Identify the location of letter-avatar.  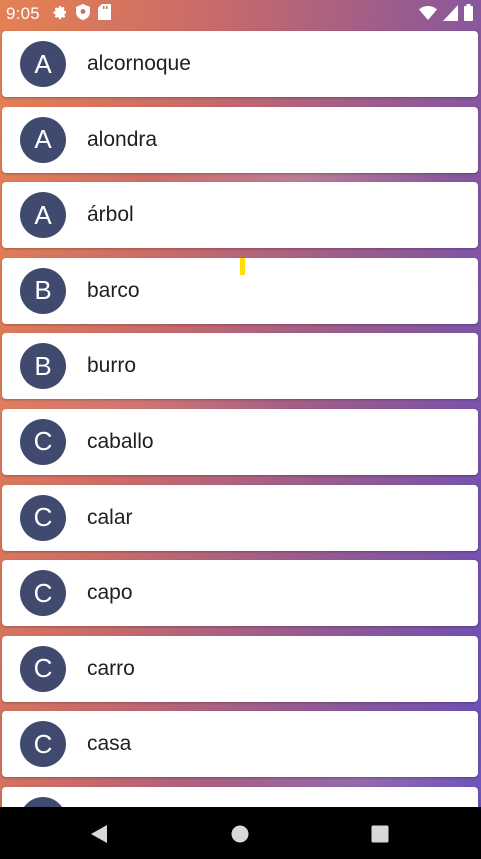
(43, 801).